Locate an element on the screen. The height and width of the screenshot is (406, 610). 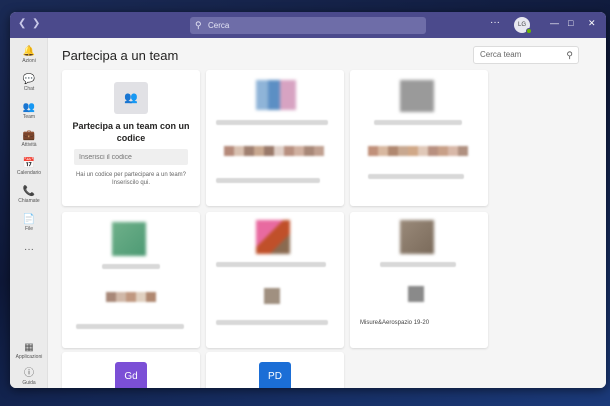
global-search-placeholder: Cerca is located at coordinates (219, 25).